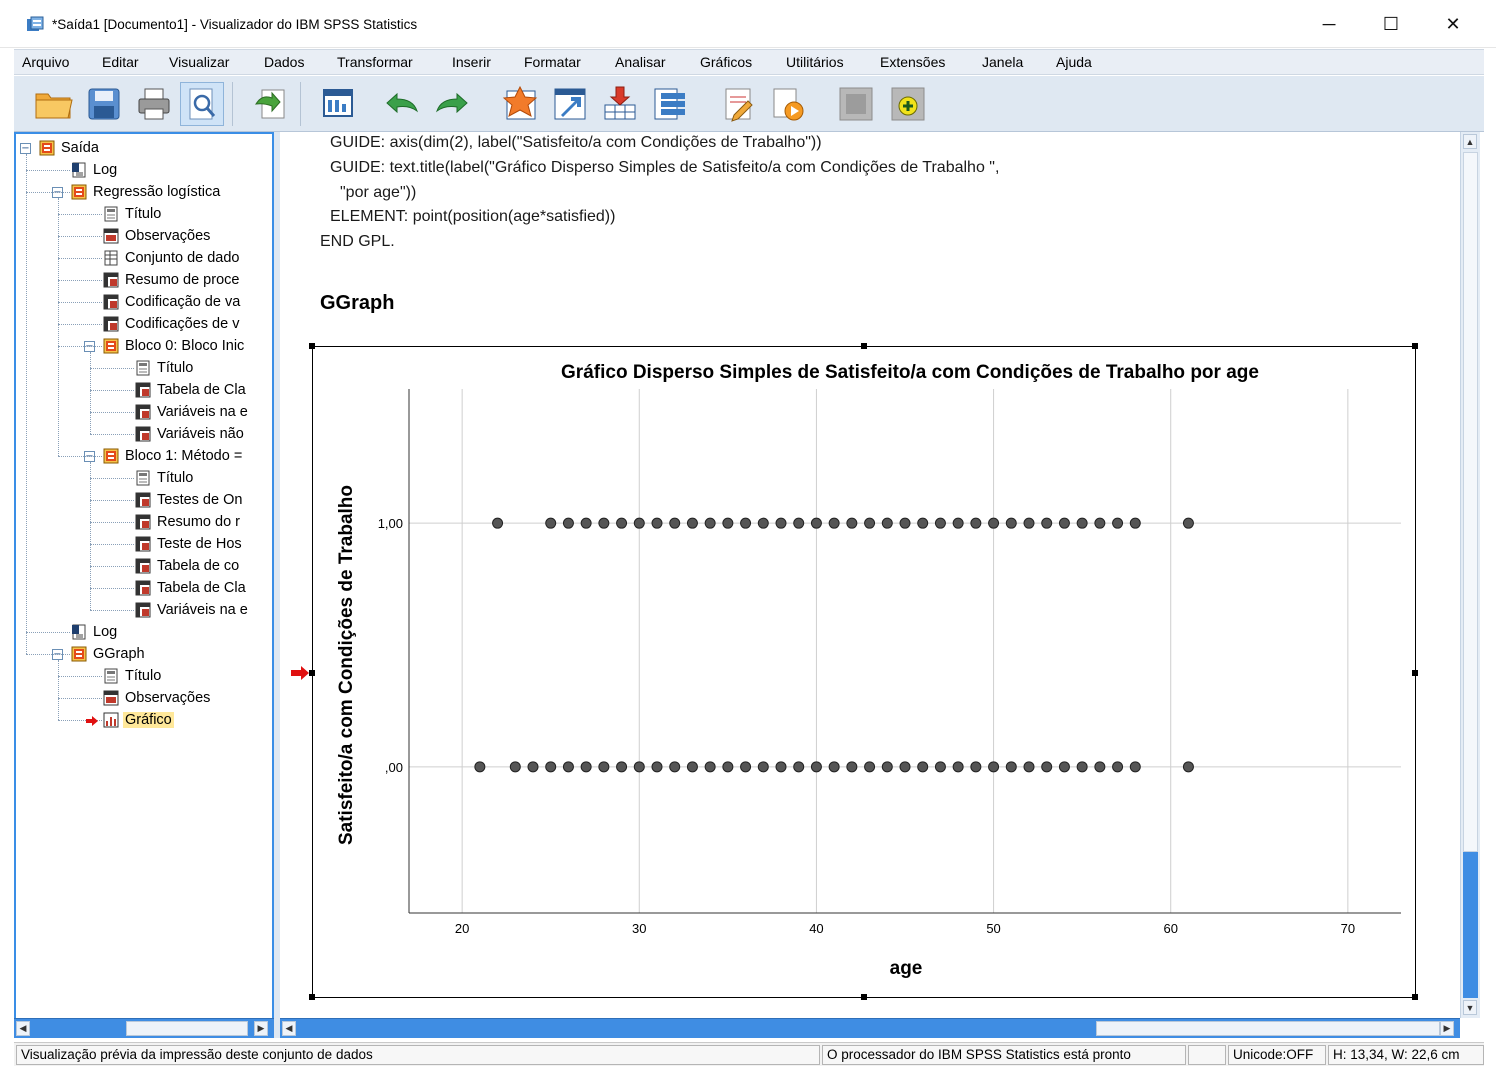 The height and width of the screenshot is (1066, 1496). Describe the element at coordinates (202, 104) in the screenshot. I see `print-preview-icon` at that location.